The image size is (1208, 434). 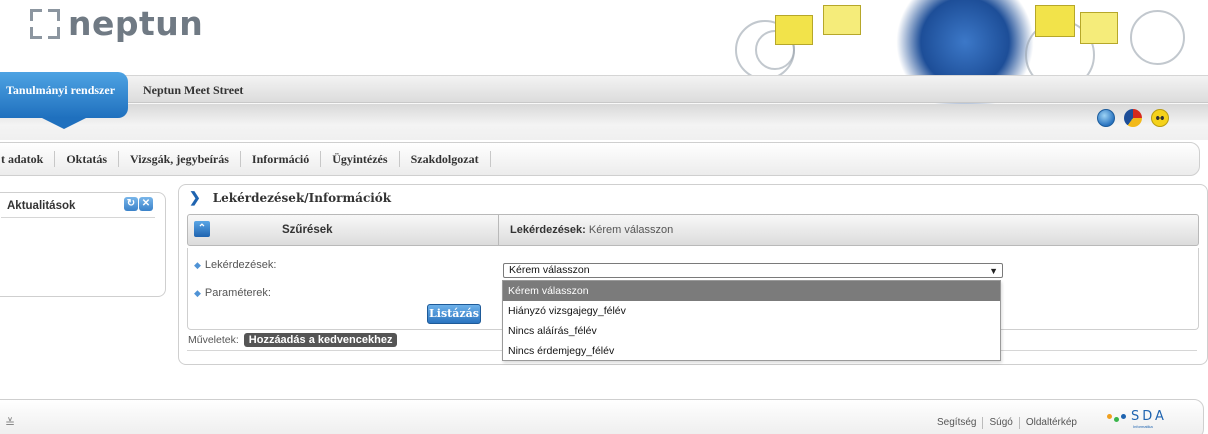 What do you see at coordinates (28, 159) in the screenshot?
I see `menu-item-adatok: t adatok` at bounding box center [28, 159].